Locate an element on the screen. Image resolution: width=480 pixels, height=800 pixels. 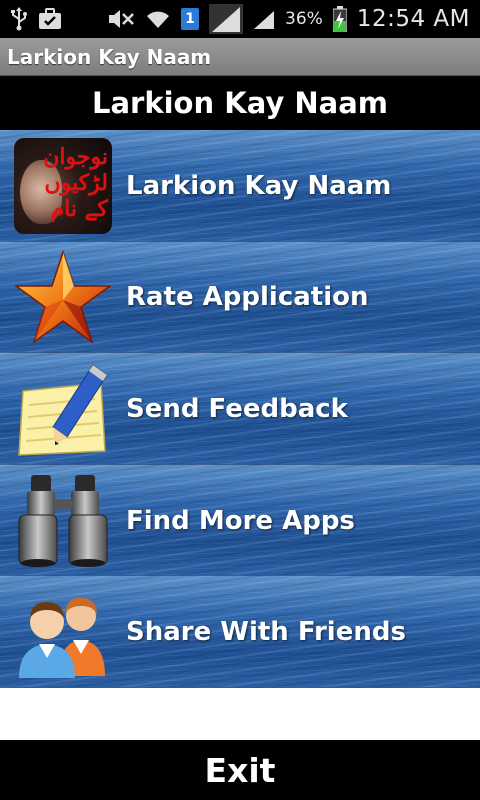
page-title: Larkion Kay Naam is located at coordinates (240, 103).